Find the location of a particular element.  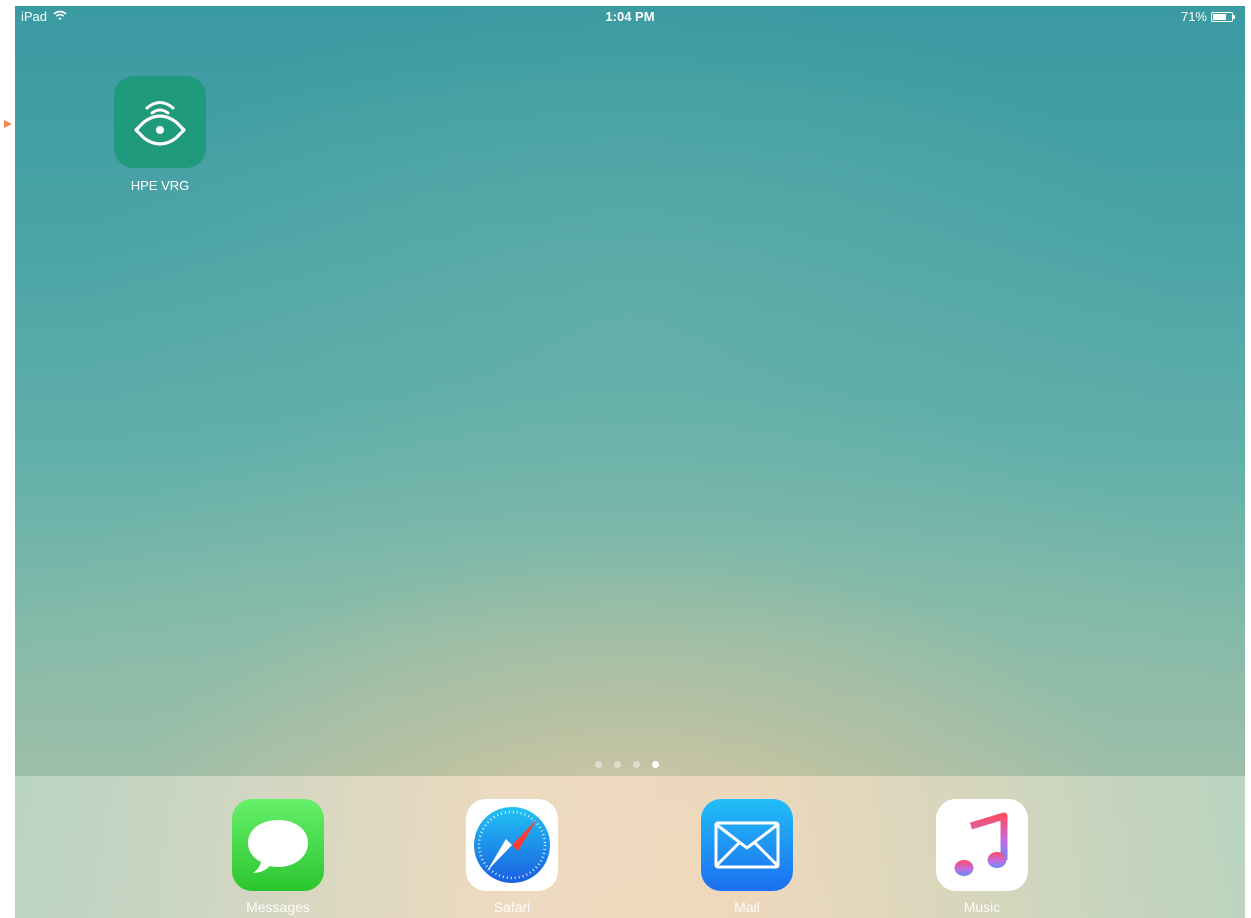

status-bar: iPad 1:04 PM 71% is located at coordinates (630, 17).